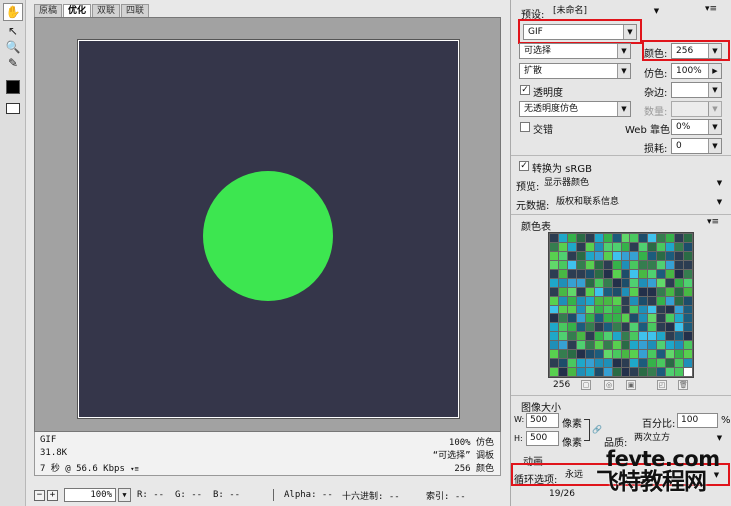 Image resolution: width=731 pixels, height=506 pixels. What do you see at coordinates (13, 108) in the screenshot?
I see `toggle-slices-visibility-icon` at bounding box center [13, 108].